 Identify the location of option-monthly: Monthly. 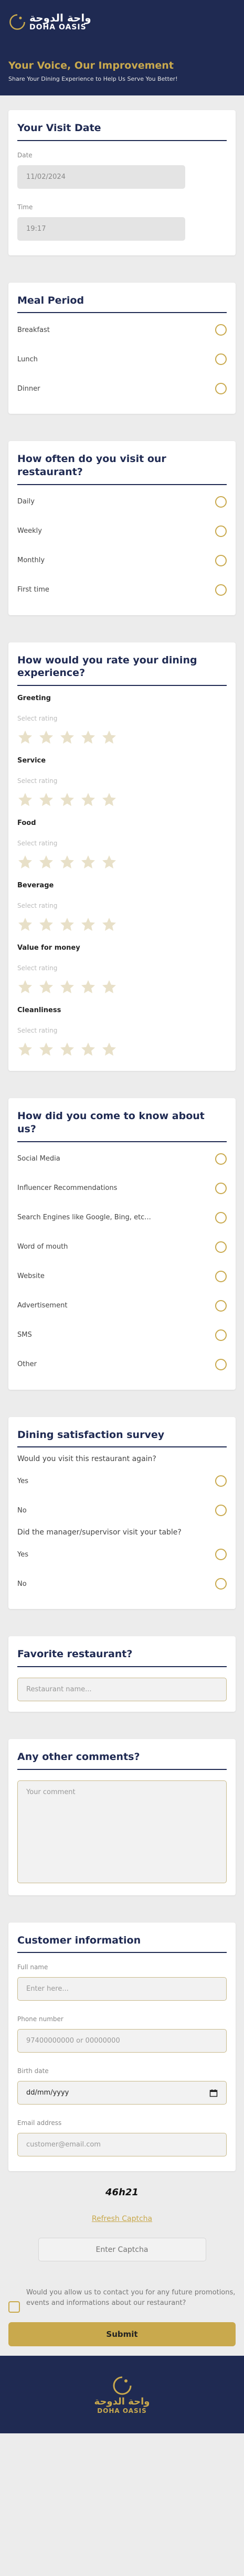
(122, 560).